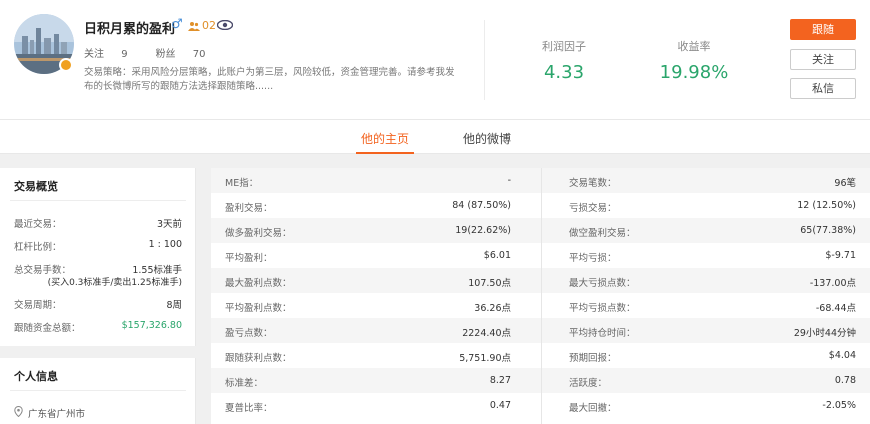  What do you see at coordinates (36, 186) in the screenshot?
I see `overview-title: 交易概览` at bounding box center [36, 186].